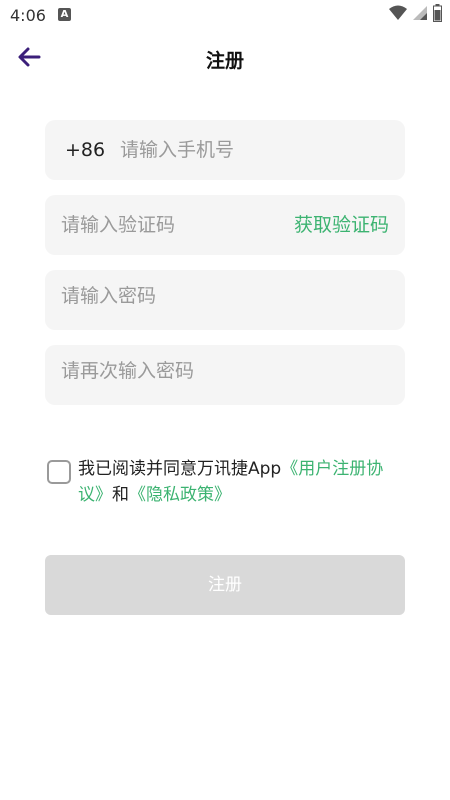 Image resolution: width=450 pixels, height=800 pixels. What do you see at coordinates (28, 15) in the screenshot?
I see `status-time: 4:06` at bounding box center [28, 15].